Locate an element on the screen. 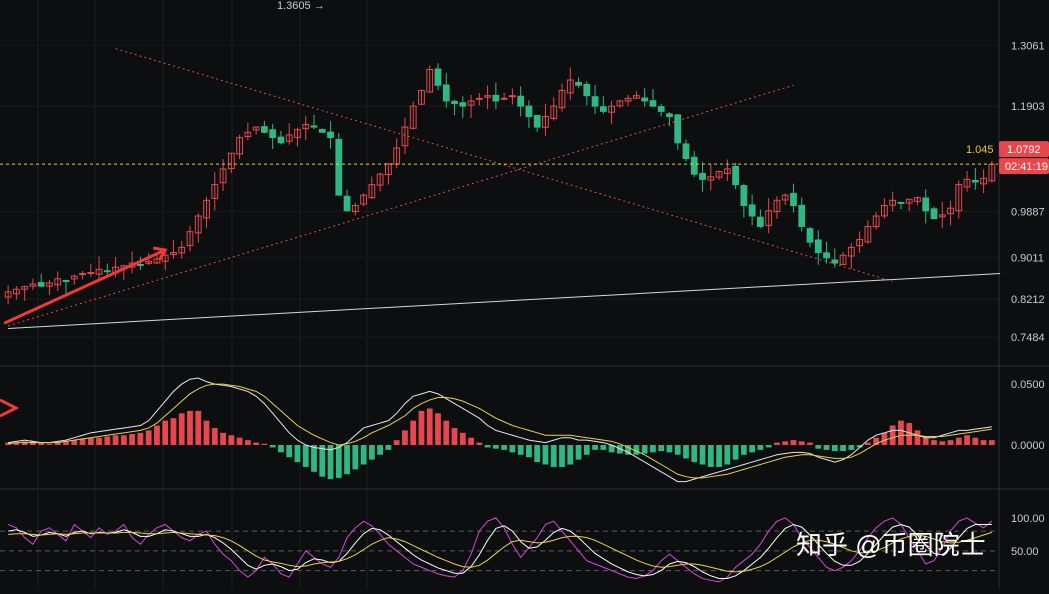  stoch-tick-label: 50.00 is located at coordinates (1025, 552).